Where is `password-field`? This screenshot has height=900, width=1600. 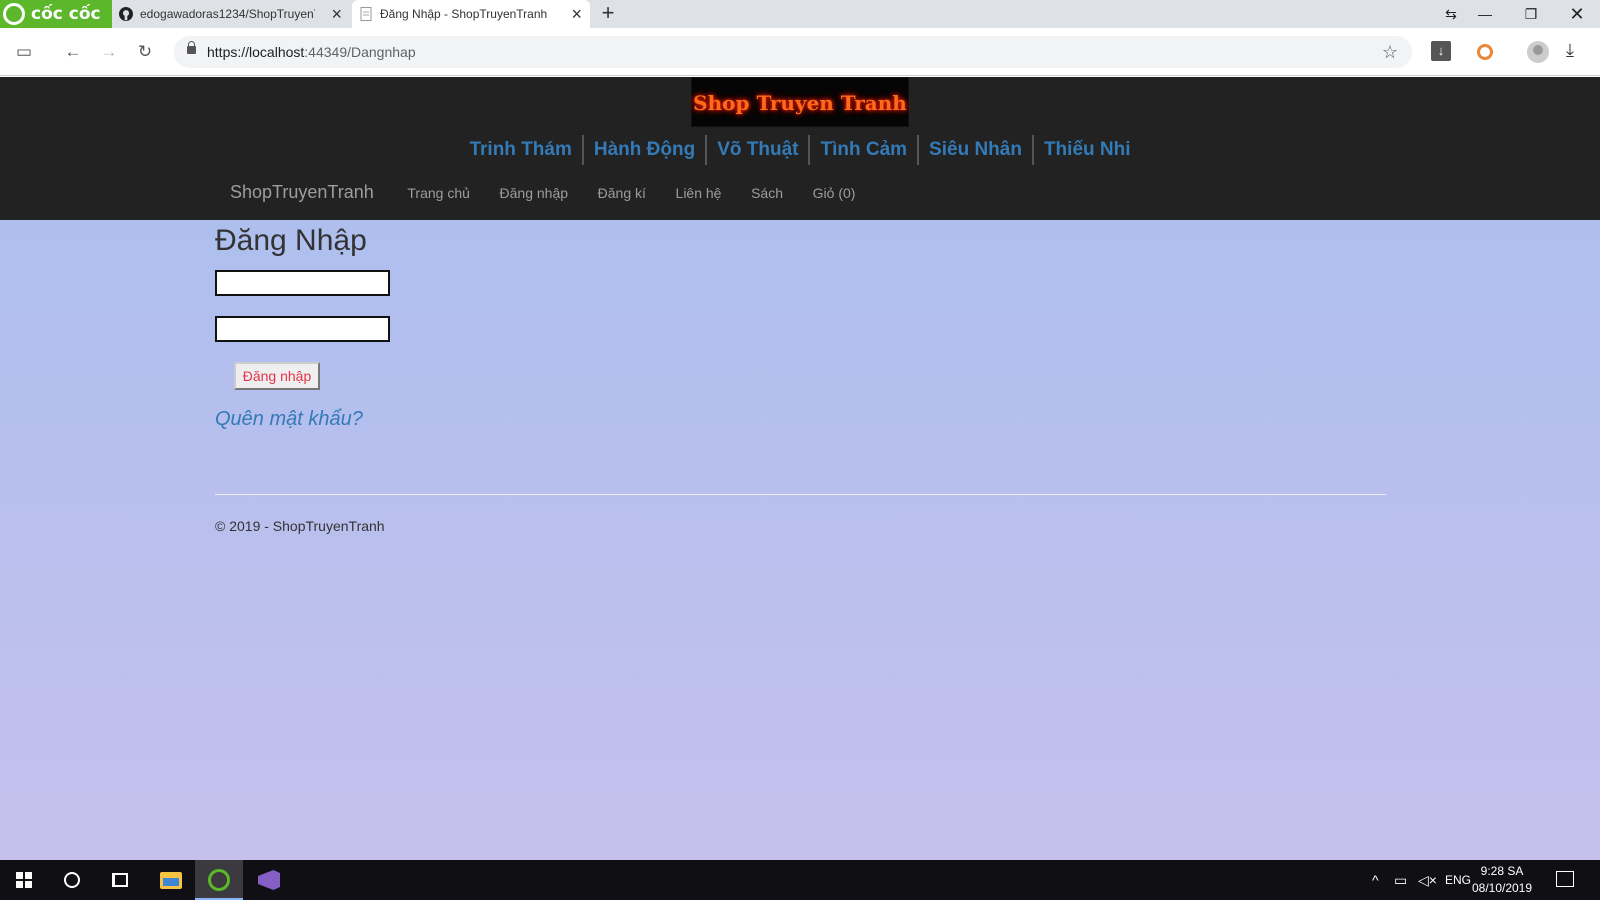
password-field is located at coordinates (302, 329).